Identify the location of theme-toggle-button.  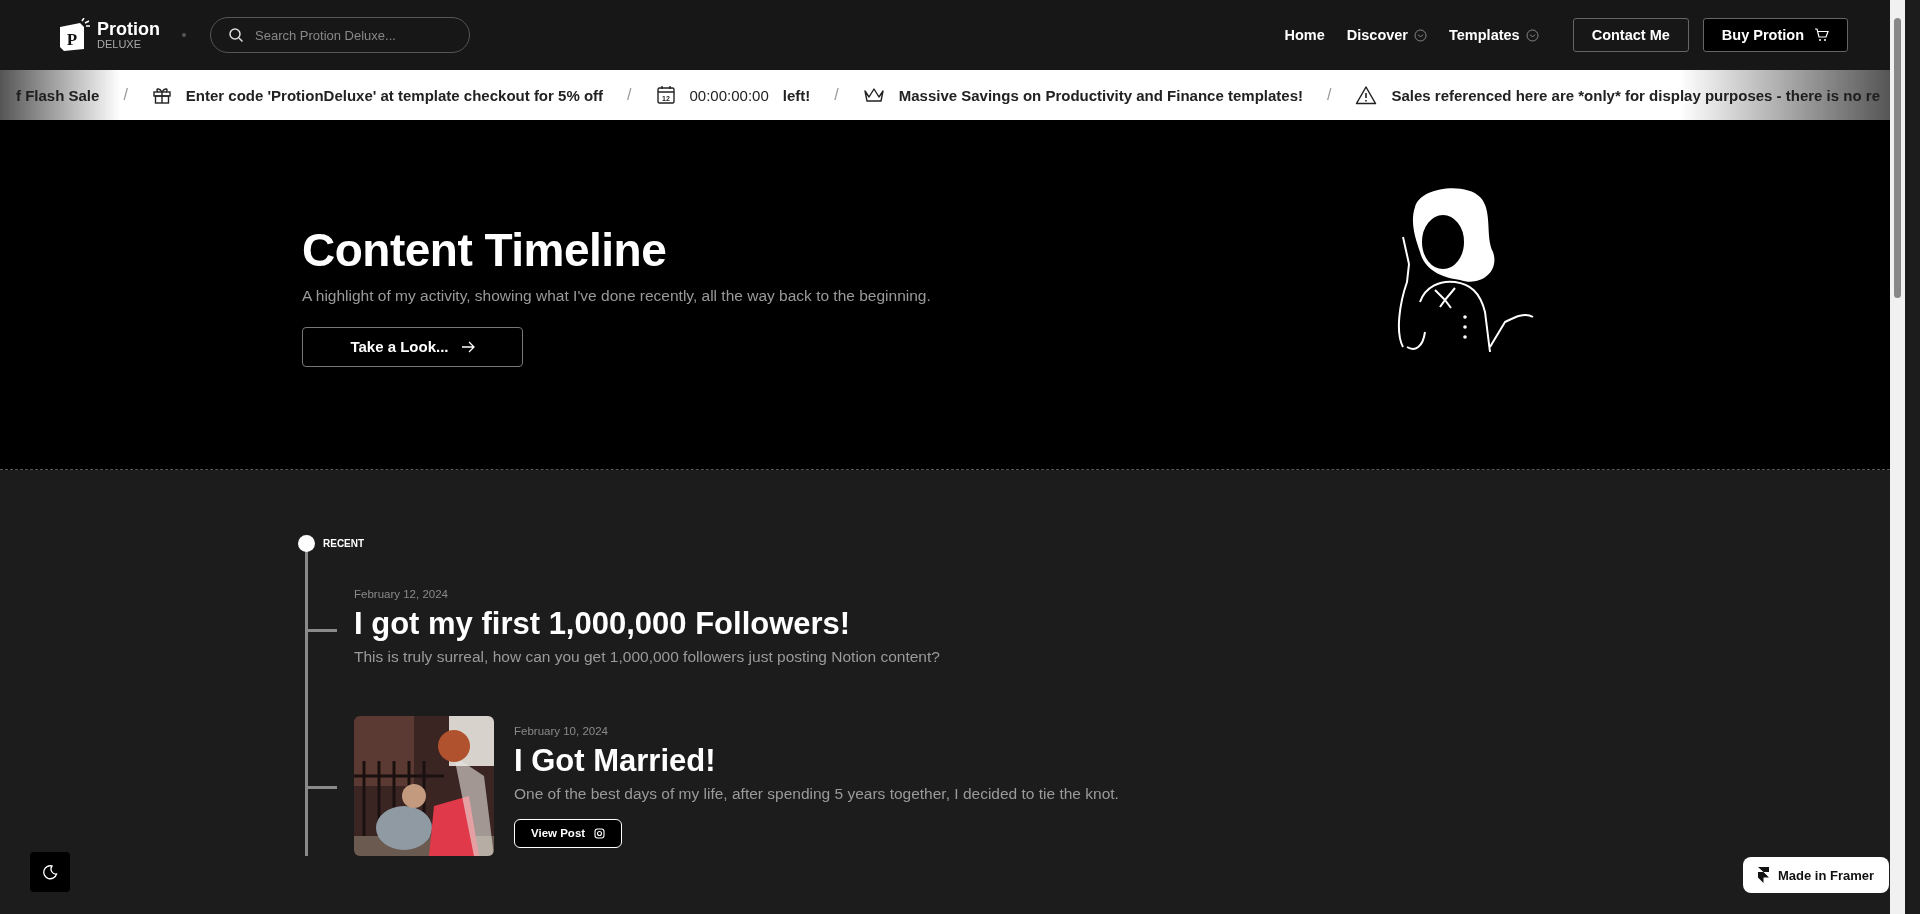
(50, 872).